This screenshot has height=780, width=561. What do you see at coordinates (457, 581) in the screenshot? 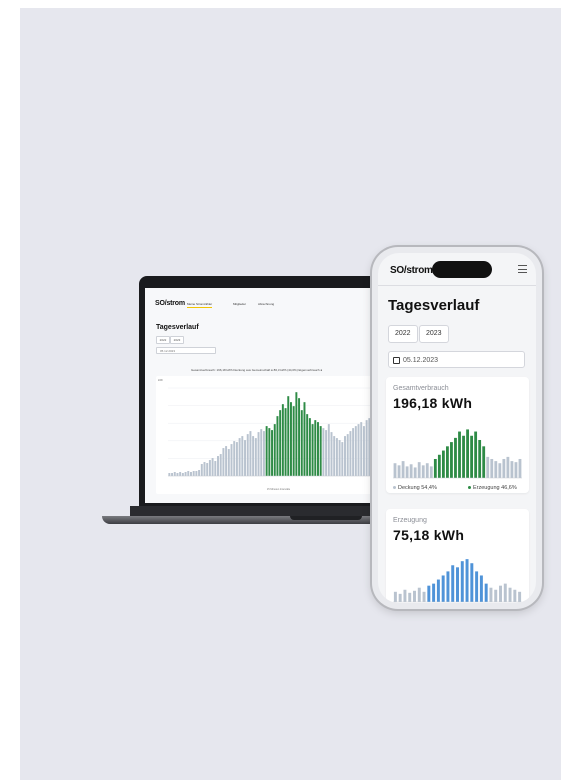
I see `production-chart` at bounding box center [457, 581].